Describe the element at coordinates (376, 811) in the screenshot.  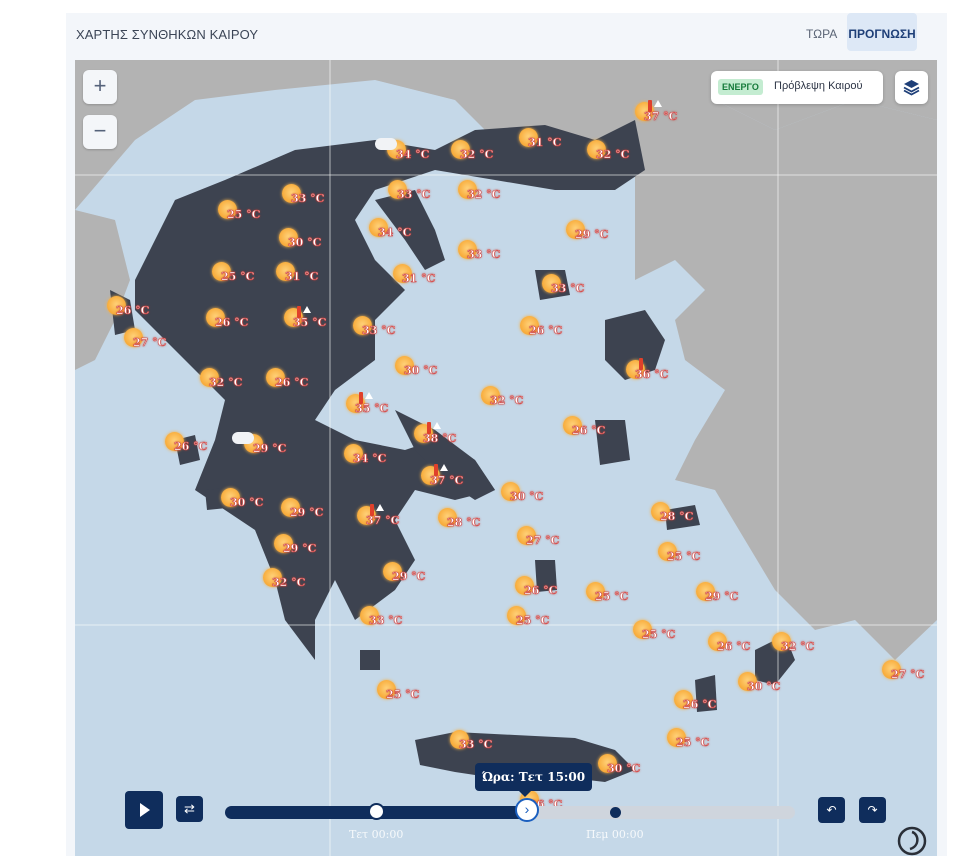
I see `day-marker-knob` at that location.